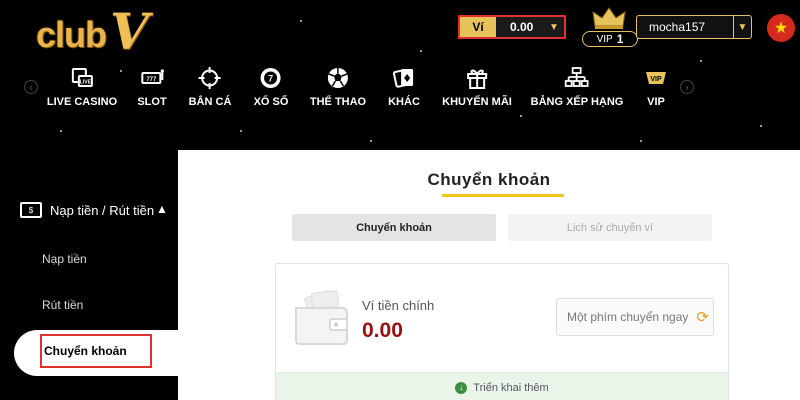 The image size is (800, 400). I want to click on nav-item-khuyen-mai: KHUYẾN MÃI, so click(477, 87).